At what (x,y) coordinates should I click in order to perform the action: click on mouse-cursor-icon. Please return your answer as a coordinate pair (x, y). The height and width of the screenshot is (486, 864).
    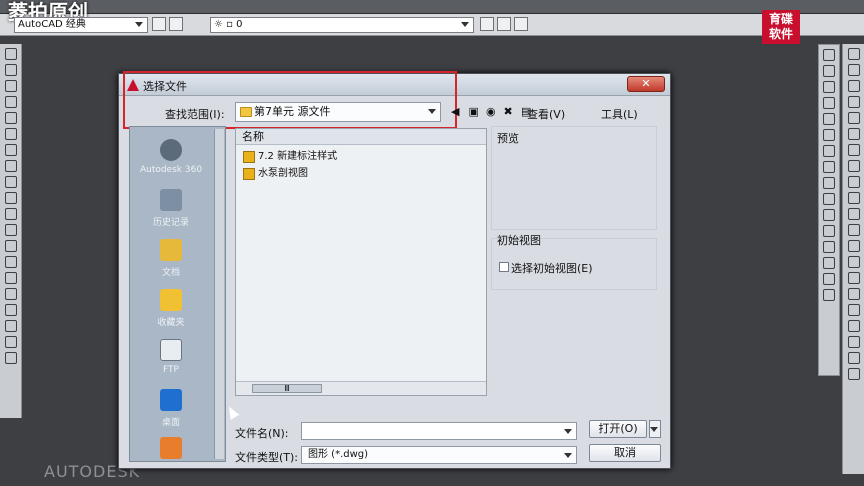
    Looking at the image, I should click on (232, 412).